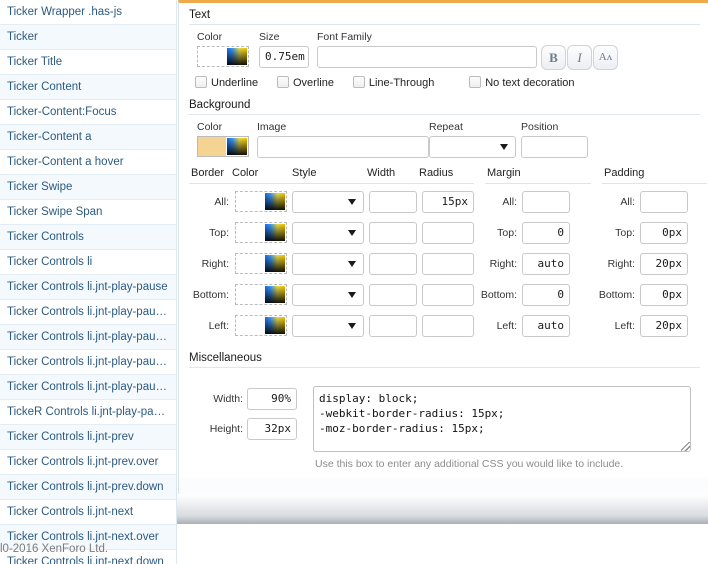 The image size is (708, 564). I want to click on padding-section-title: Padding, so click(624, 173).